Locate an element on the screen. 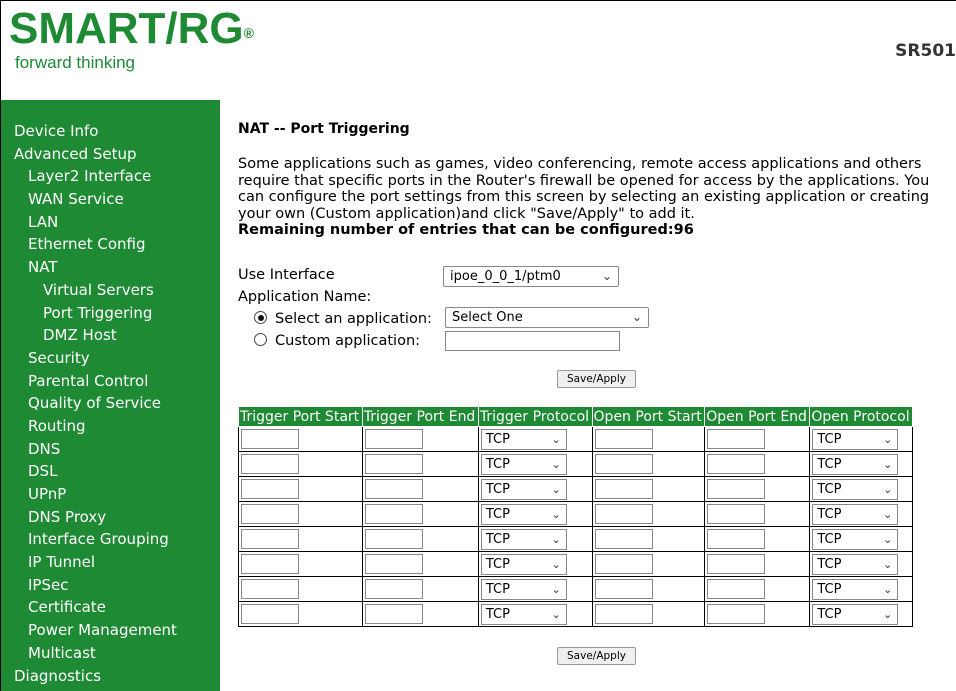  sidebar-item-ethernet-config: Ethernet Config is located at coordinates (110, 244).